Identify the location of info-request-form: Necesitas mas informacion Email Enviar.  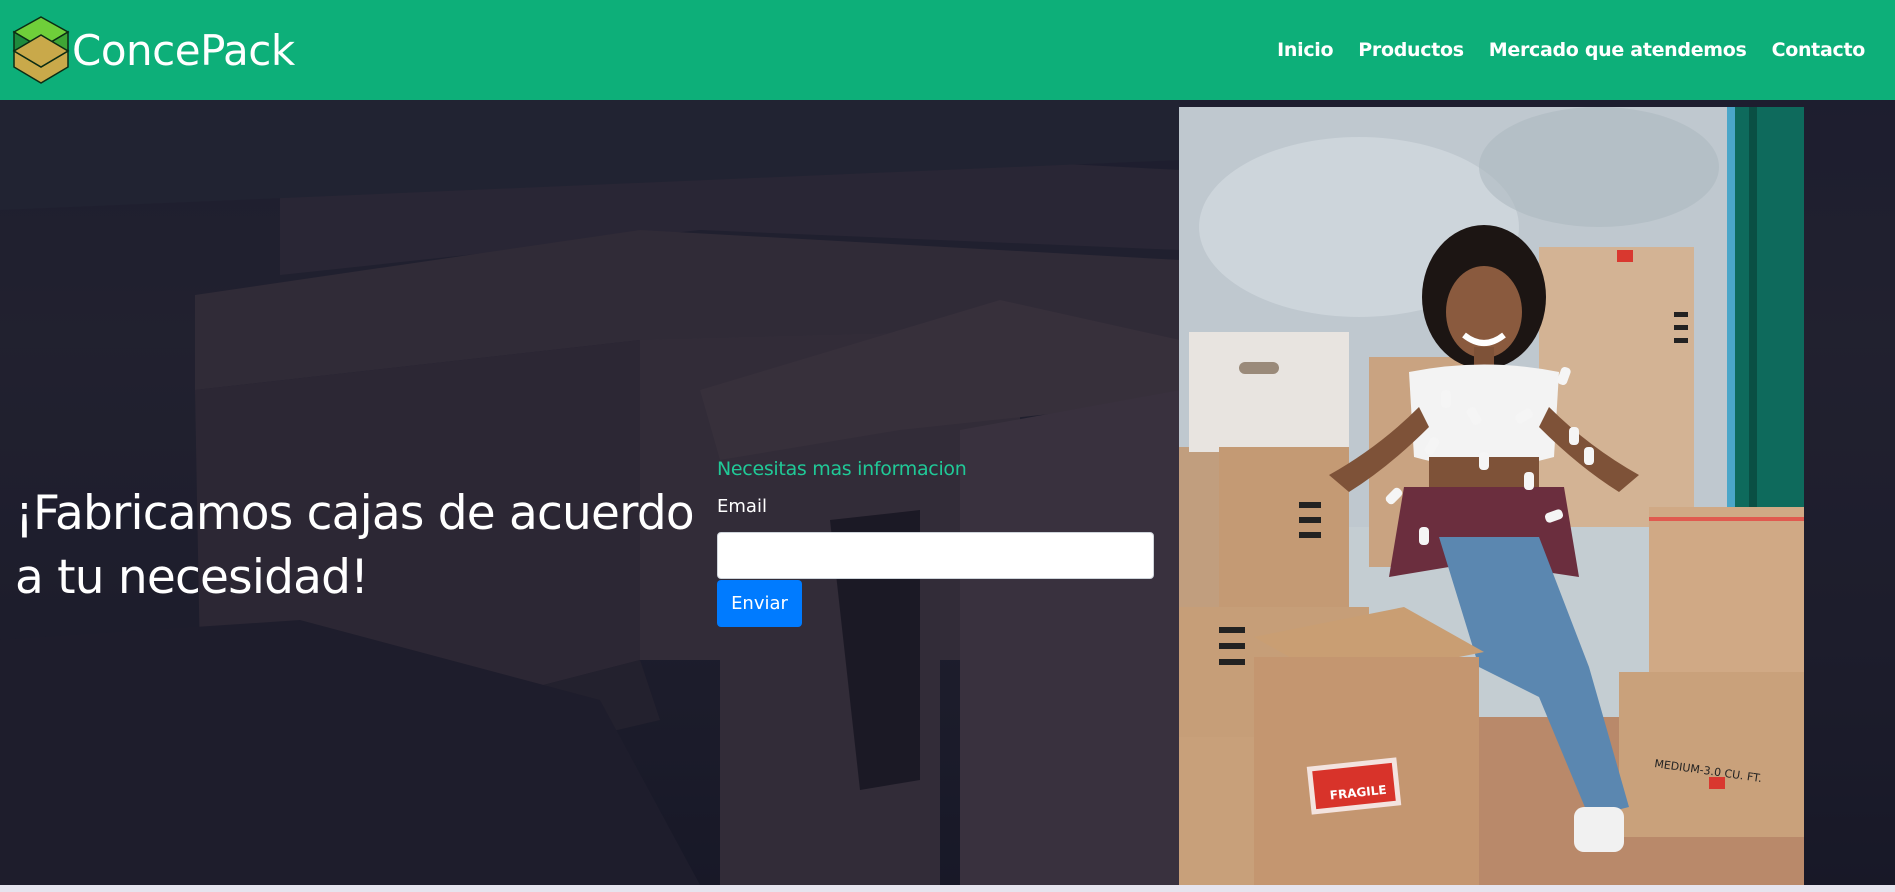
(936, 542).